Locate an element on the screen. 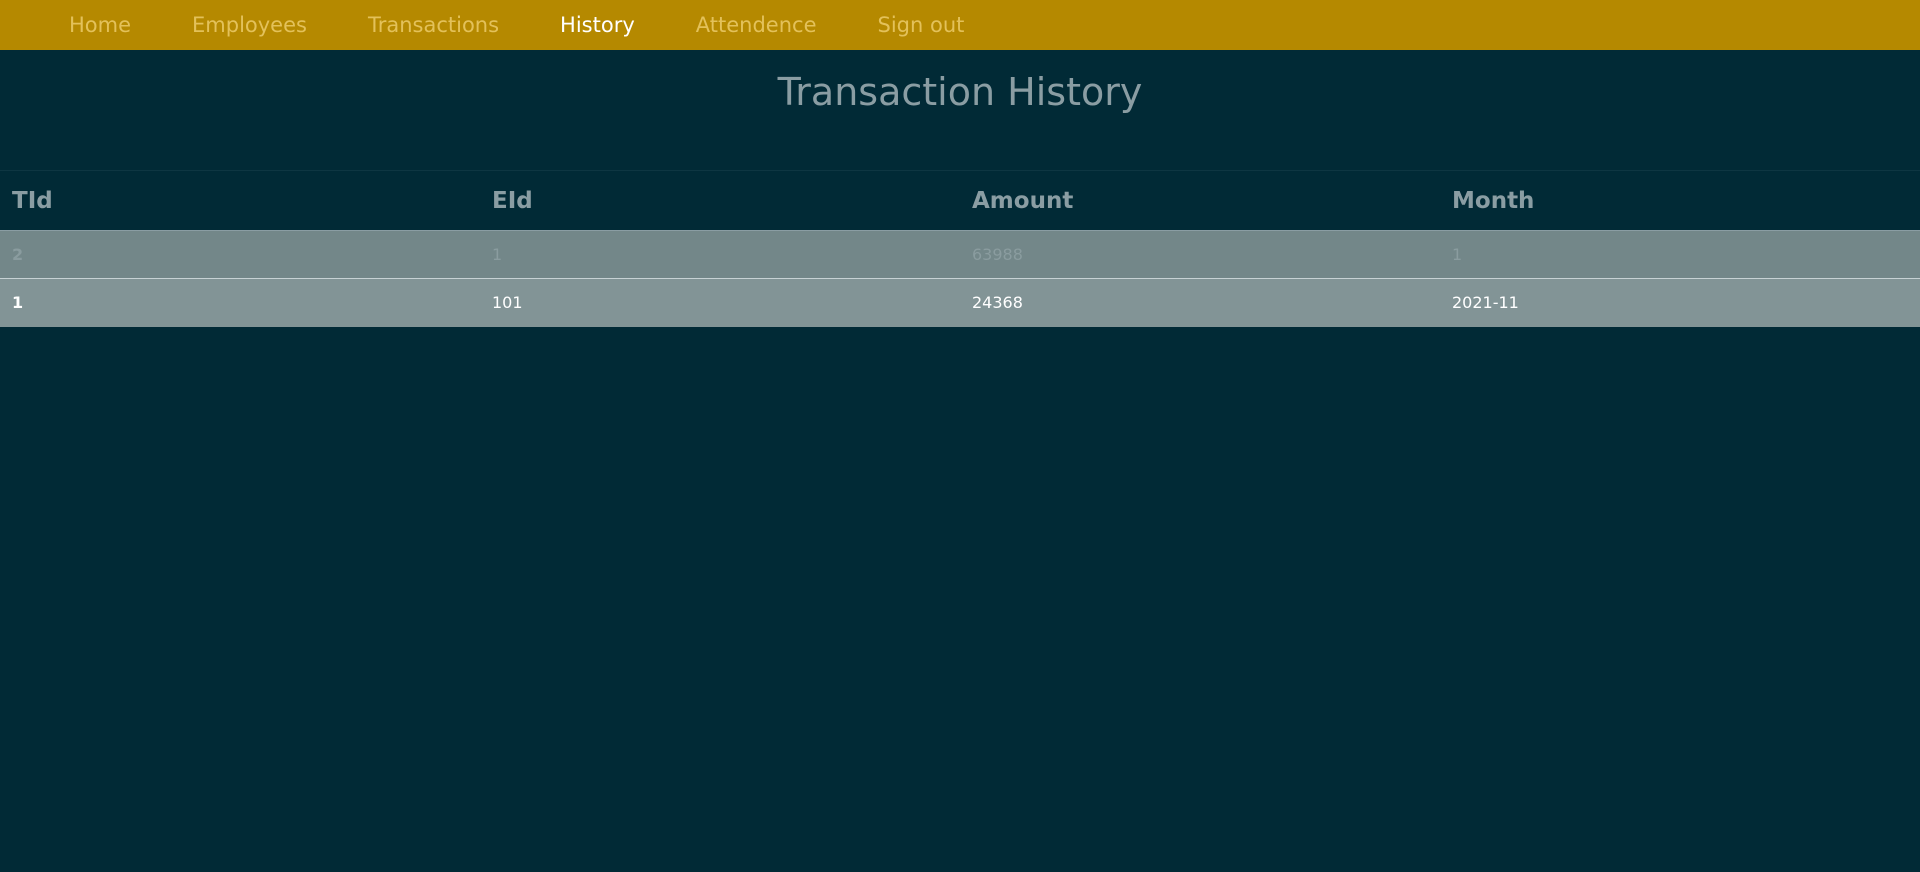 The height and width of the screenshot is (872, 1920). cell-eid: 101 is located at coordinates (507, 303).